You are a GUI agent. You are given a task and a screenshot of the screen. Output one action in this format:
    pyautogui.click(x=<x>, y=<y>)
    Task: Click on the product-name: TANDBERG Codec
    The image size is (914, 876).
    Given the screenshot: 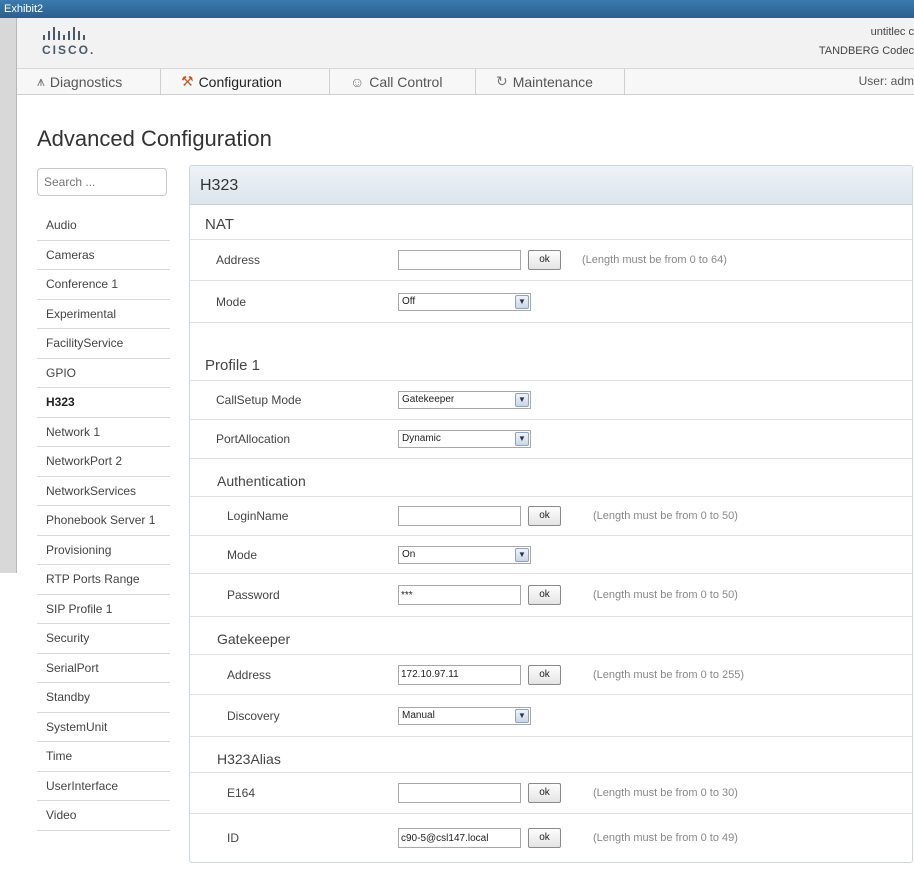 What is the action you would take?
    pyautogui.click(x=866, y=51)
    